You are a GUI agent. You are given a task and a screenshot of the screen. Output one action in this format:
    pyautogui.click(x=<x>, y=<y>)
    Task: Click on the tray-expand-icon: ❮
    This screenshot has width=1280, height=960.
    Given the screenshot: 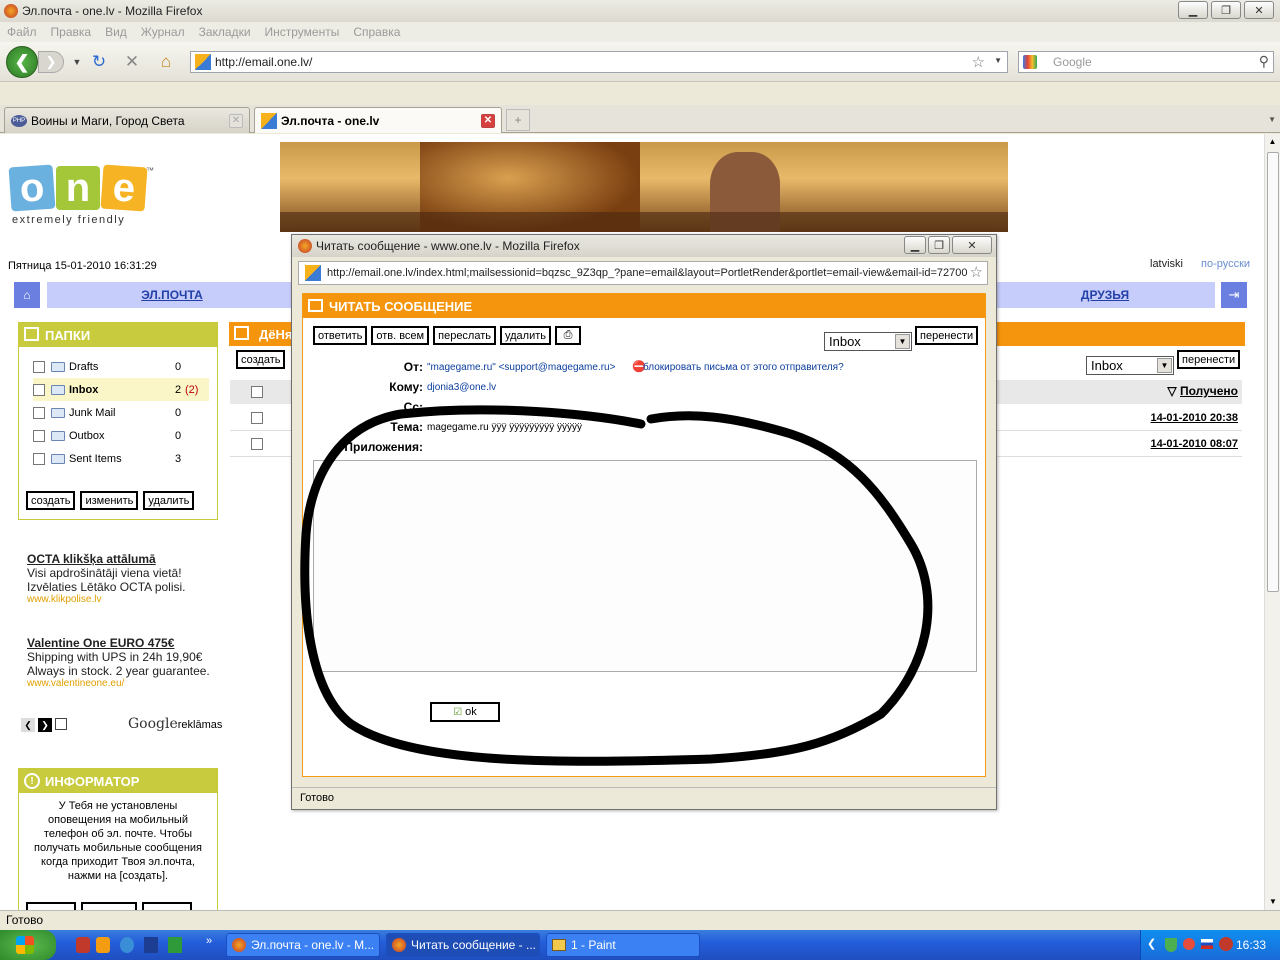 What is the action you would take?
    pyautogui.click(x=1151, y=943)
    